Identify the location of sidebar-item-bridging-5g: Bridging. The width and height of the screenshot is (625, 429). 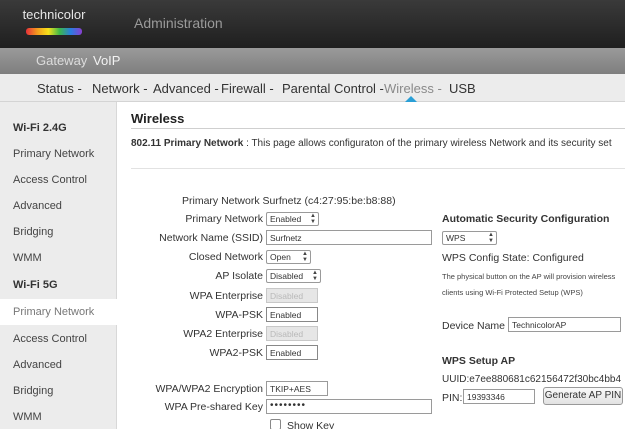
(58, 391).